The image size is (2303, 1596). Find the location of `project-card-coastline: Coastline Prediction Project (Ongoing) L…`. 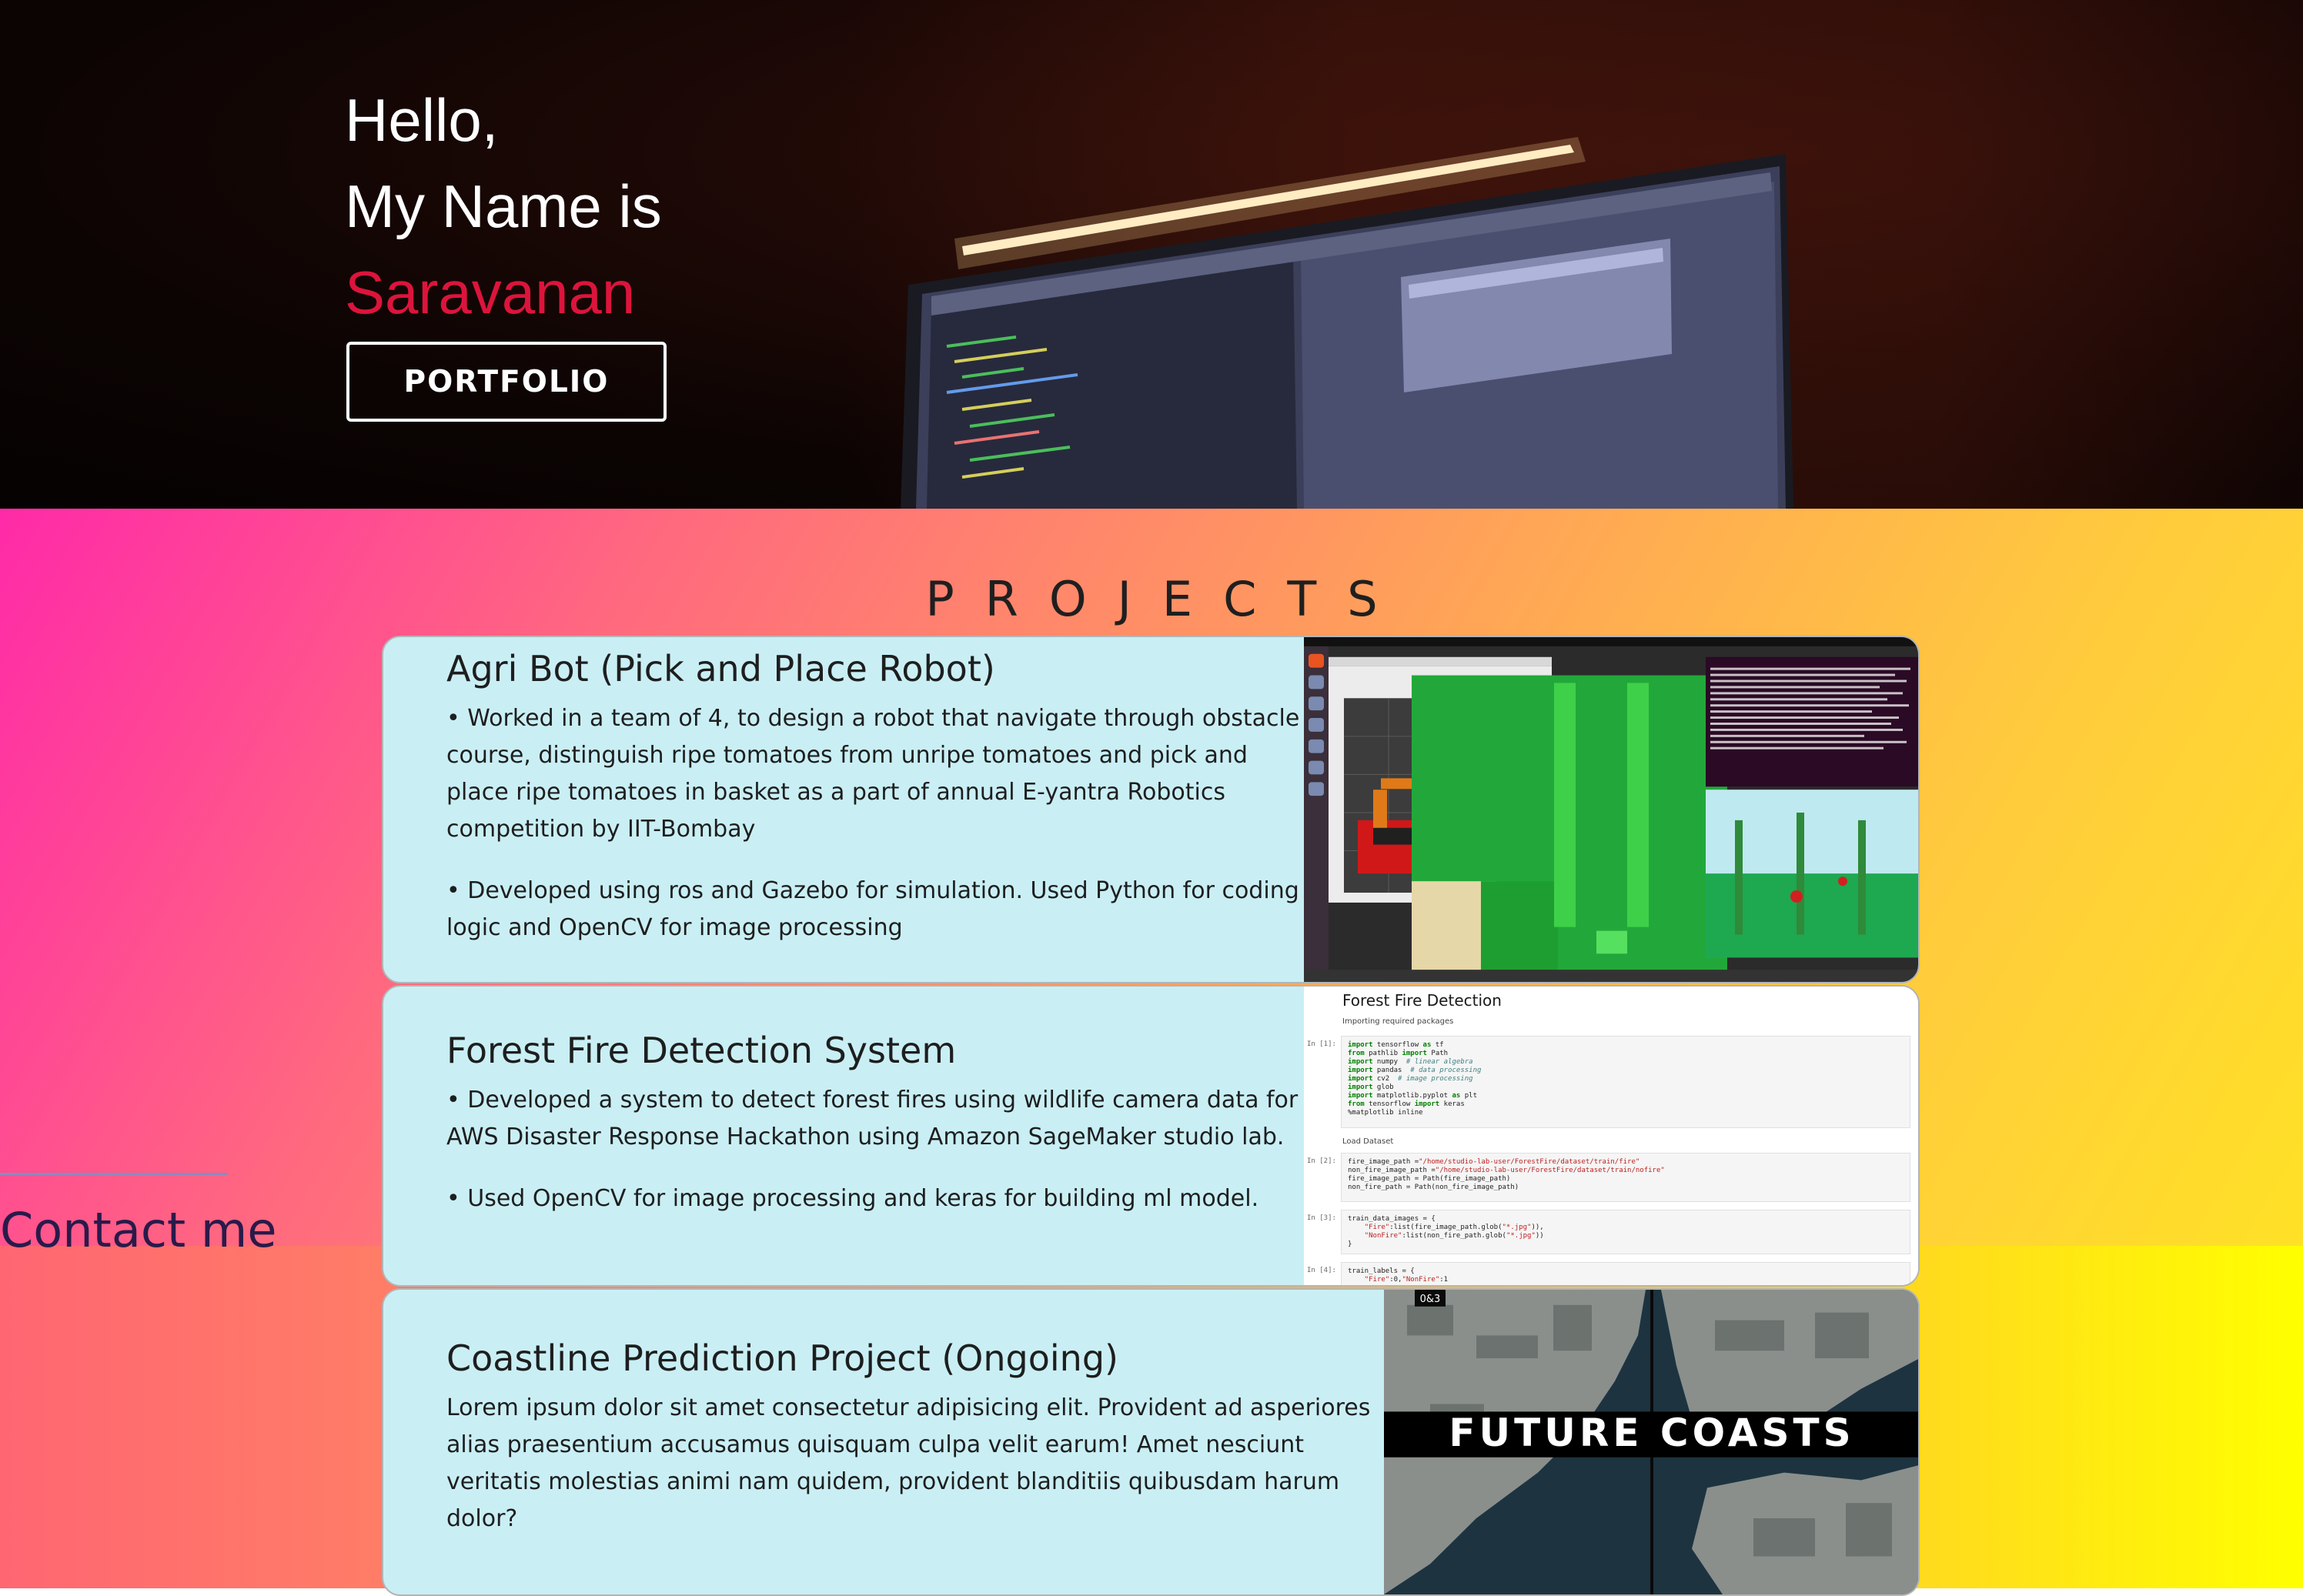

project-card-coastline: Coastline Prediction Project (Ongoing) L… is located at coordinates (1151, 1442).